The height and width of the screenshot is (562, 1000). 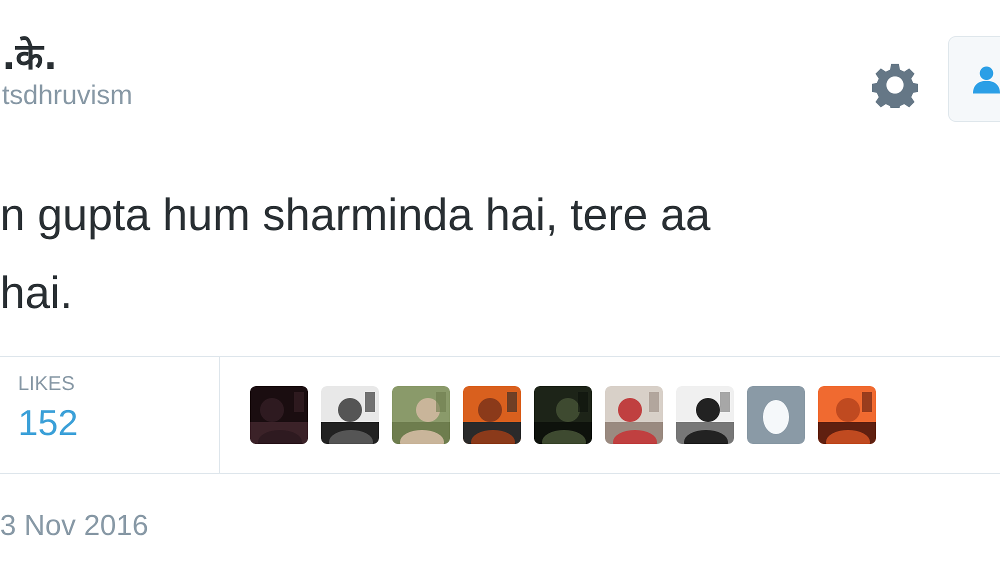 I want to click on follow-button, so click(x=974, y=79).